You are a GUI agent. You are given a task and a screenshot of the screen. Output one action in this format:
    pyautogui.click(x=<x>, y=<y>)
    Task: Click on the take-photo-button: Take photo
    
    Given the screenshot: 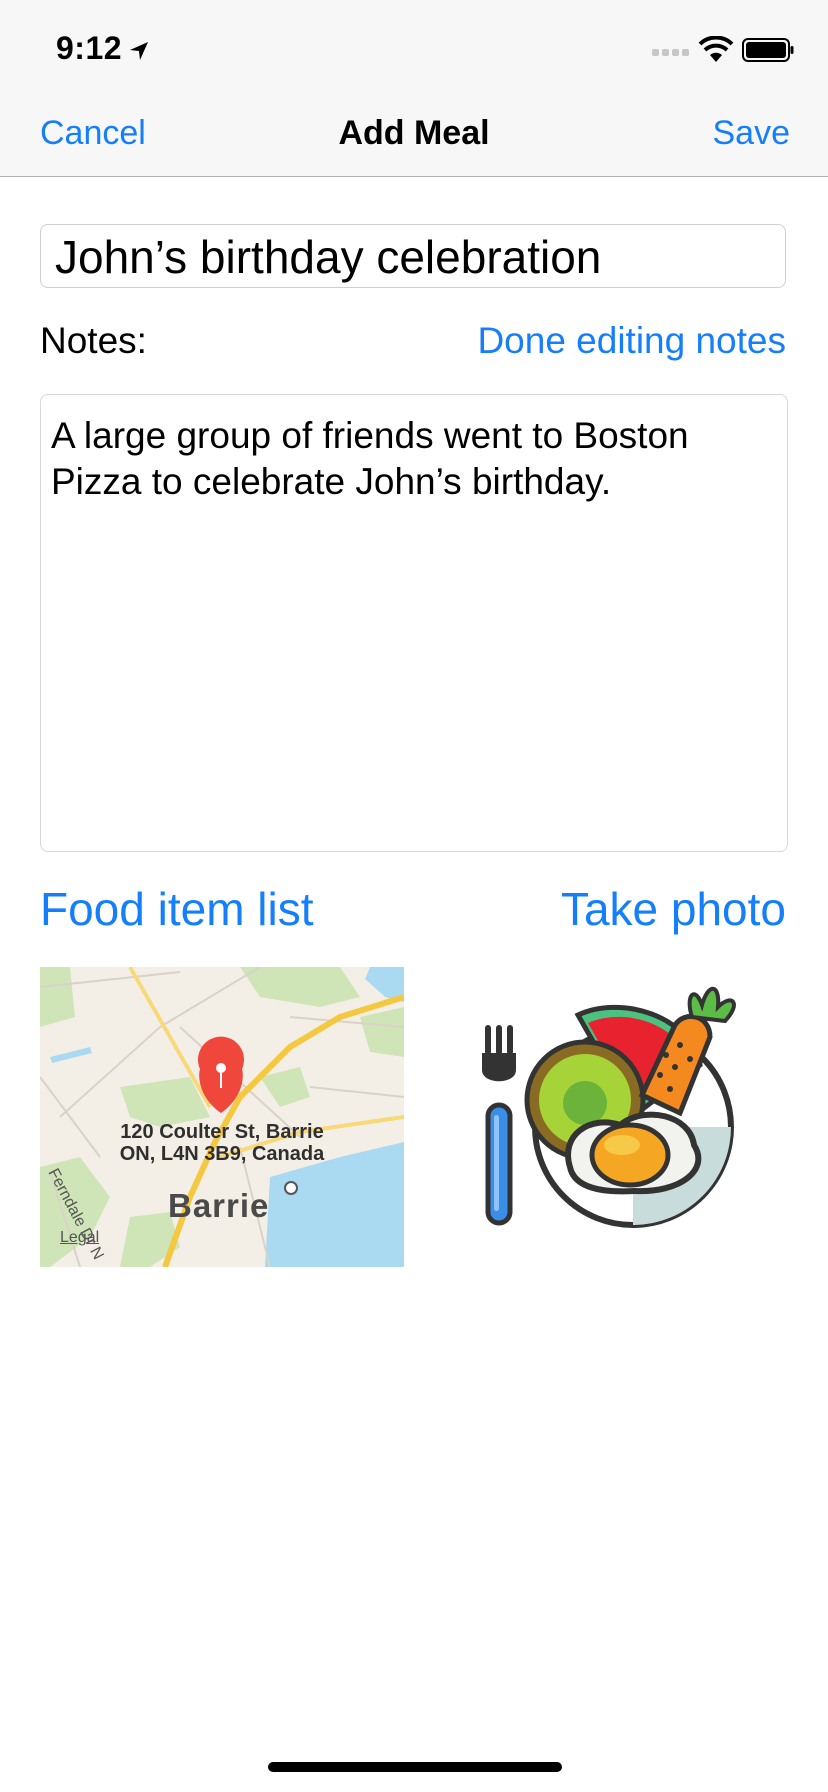 What is the action you would take?
    pyautogui.click(x=673, y=909)
    